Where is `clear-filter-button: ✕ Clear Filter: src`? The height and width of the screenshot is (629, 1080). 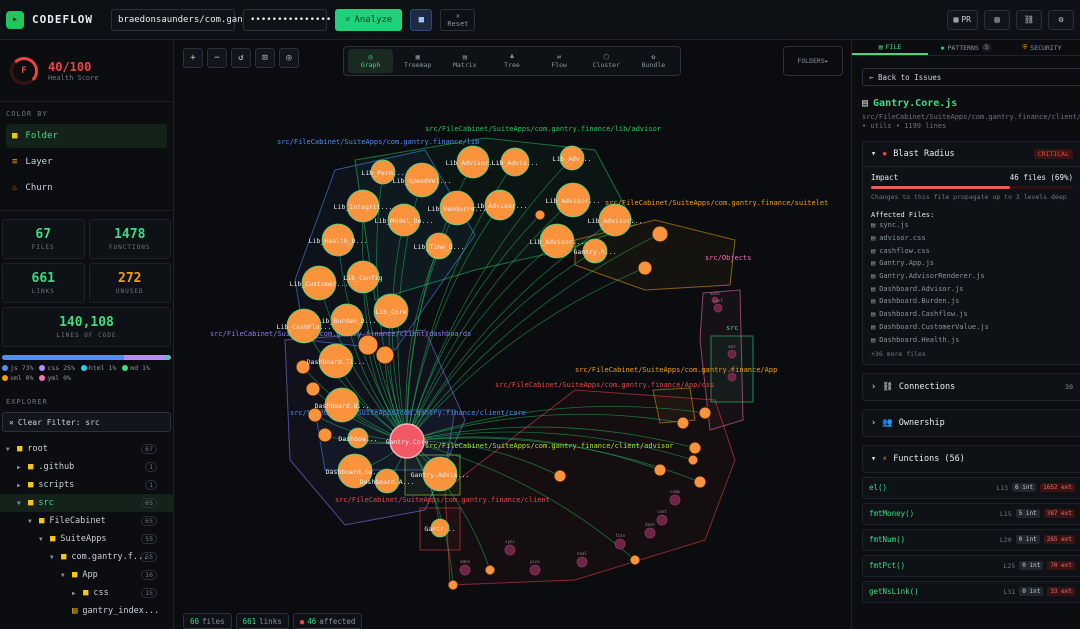 clear-filter-button: ✕ Clear Filter: src is located at coordinates (86, 422).